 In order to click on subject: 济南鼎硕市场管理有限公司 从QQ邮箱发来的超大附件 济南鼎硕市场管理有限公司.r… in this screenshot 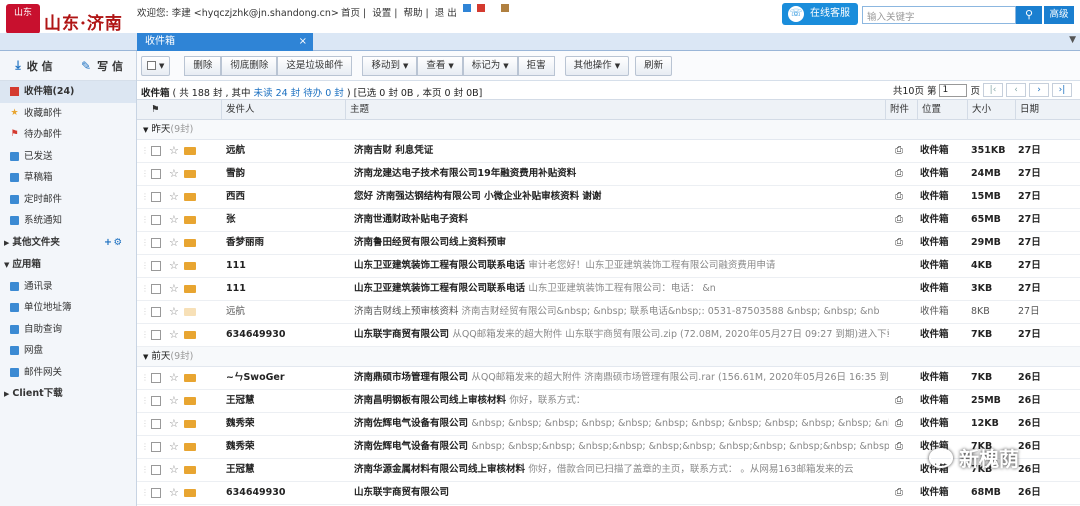, I will do `click(621, 378)`.